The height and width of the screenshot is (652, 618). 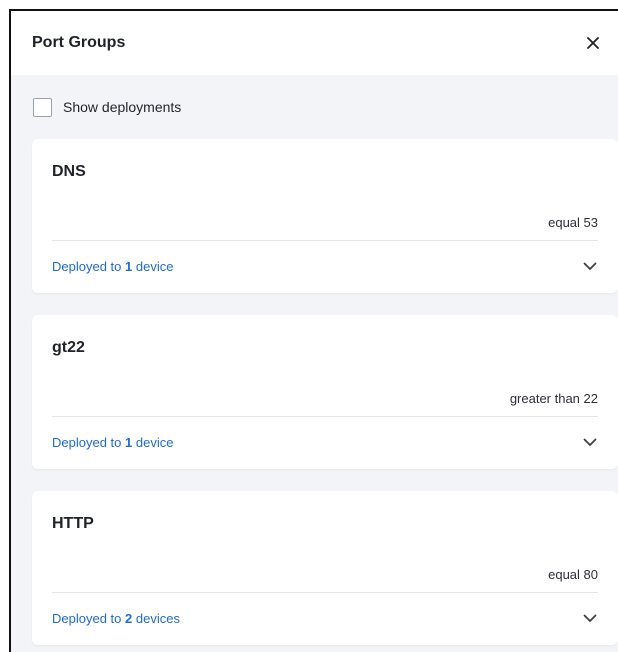 I want to click on show-deployments-checkbox, so click(x=42, y=107).